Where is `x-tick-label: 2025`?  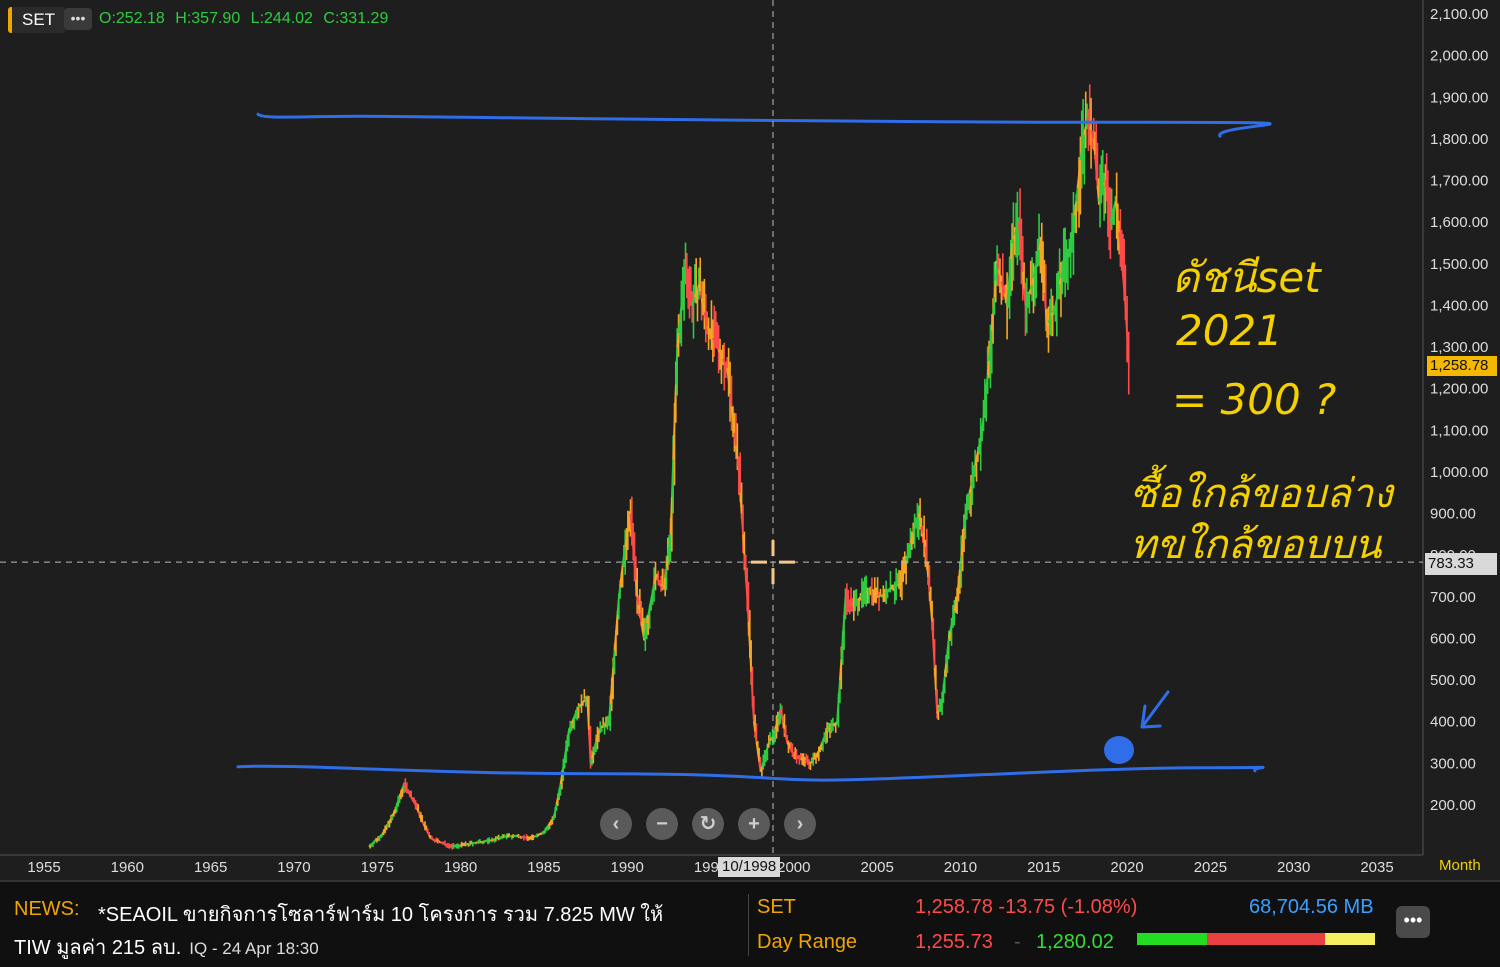
x-tick-label: 2025 is located at coordinates (1210, 867).